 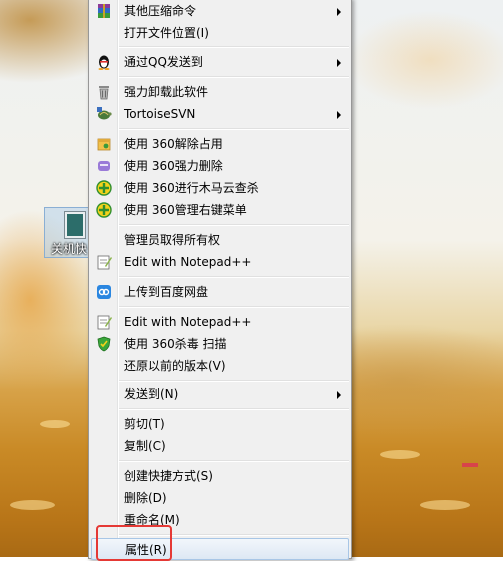 I want to click on menu-item-label: 使用 360解除占用, so click(x=173, y=144).